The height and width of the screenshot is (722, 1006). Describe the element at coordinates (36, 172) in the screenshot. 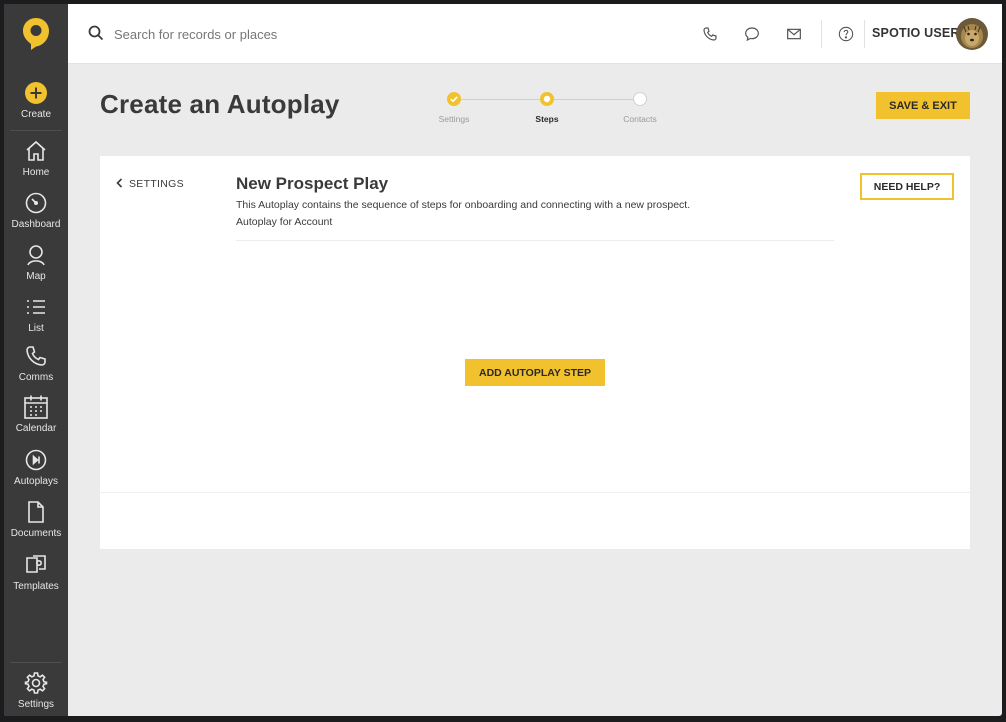

I see `sidebar-item-label: Home` at that location.